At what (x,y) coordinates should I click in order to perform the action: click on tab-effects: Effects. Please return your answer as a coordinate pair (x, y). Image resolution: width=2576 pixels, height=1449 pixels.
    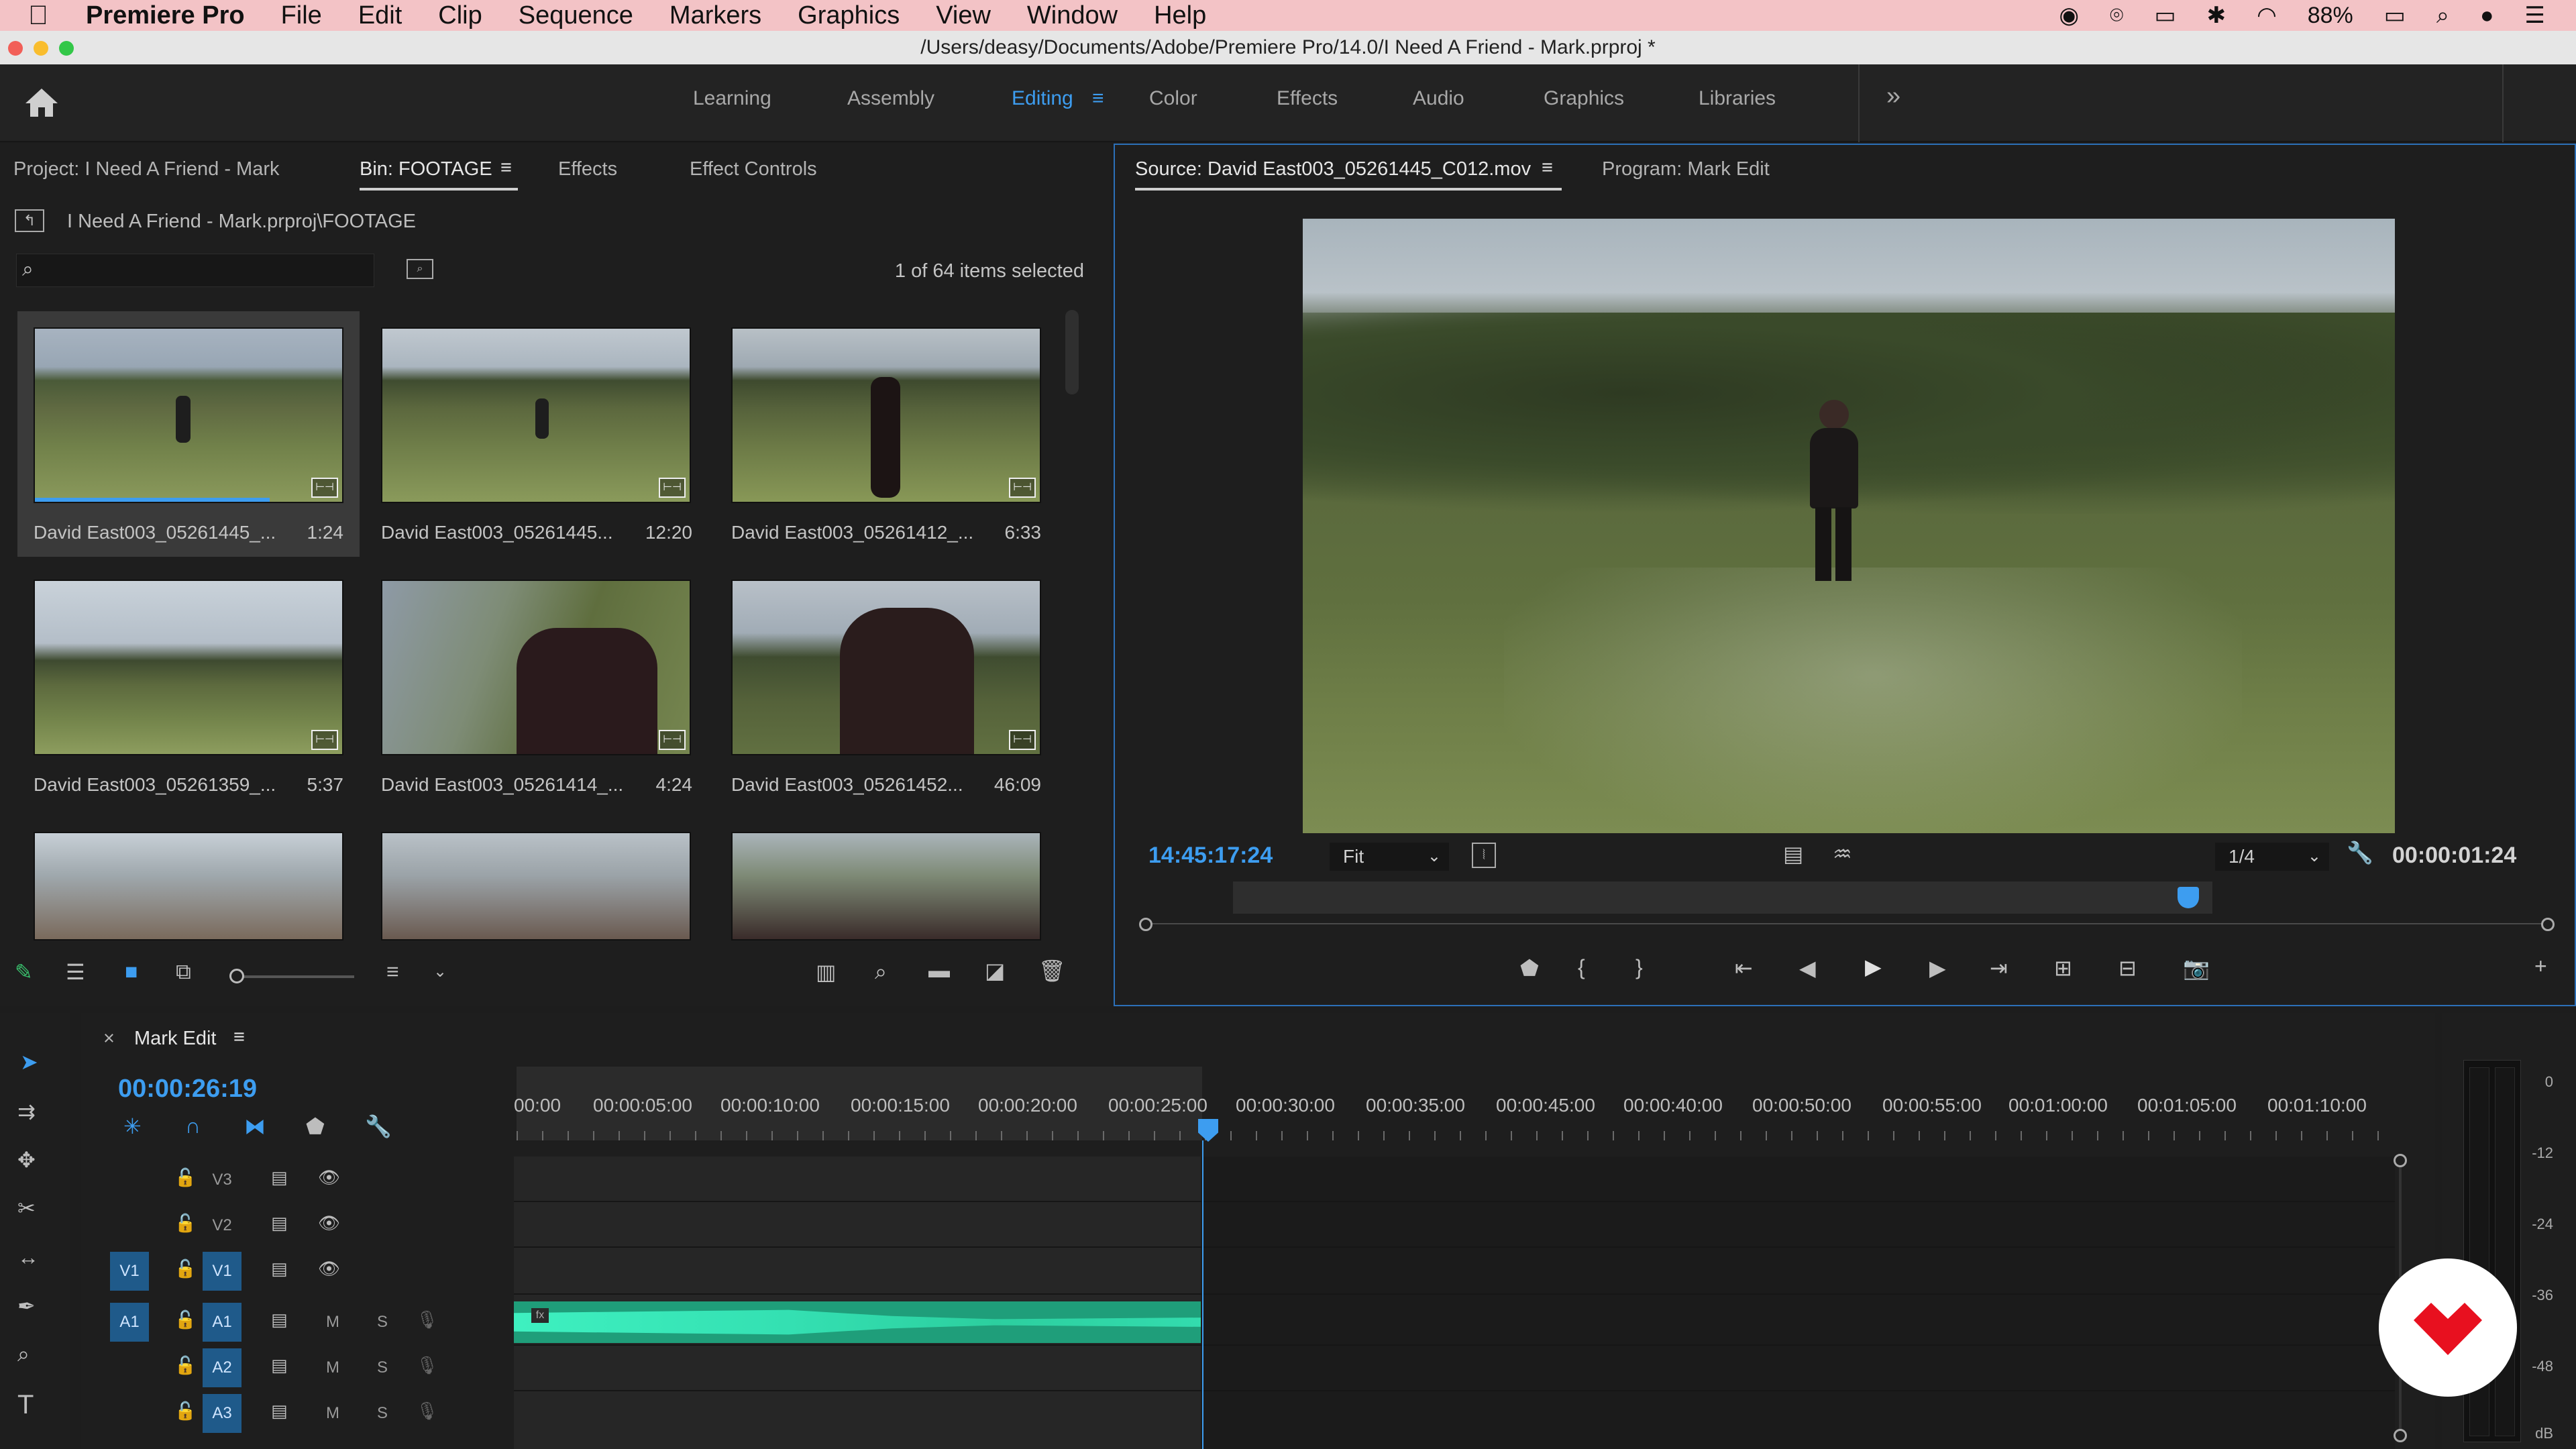
    Looking at the image, I should click on (587, 169).